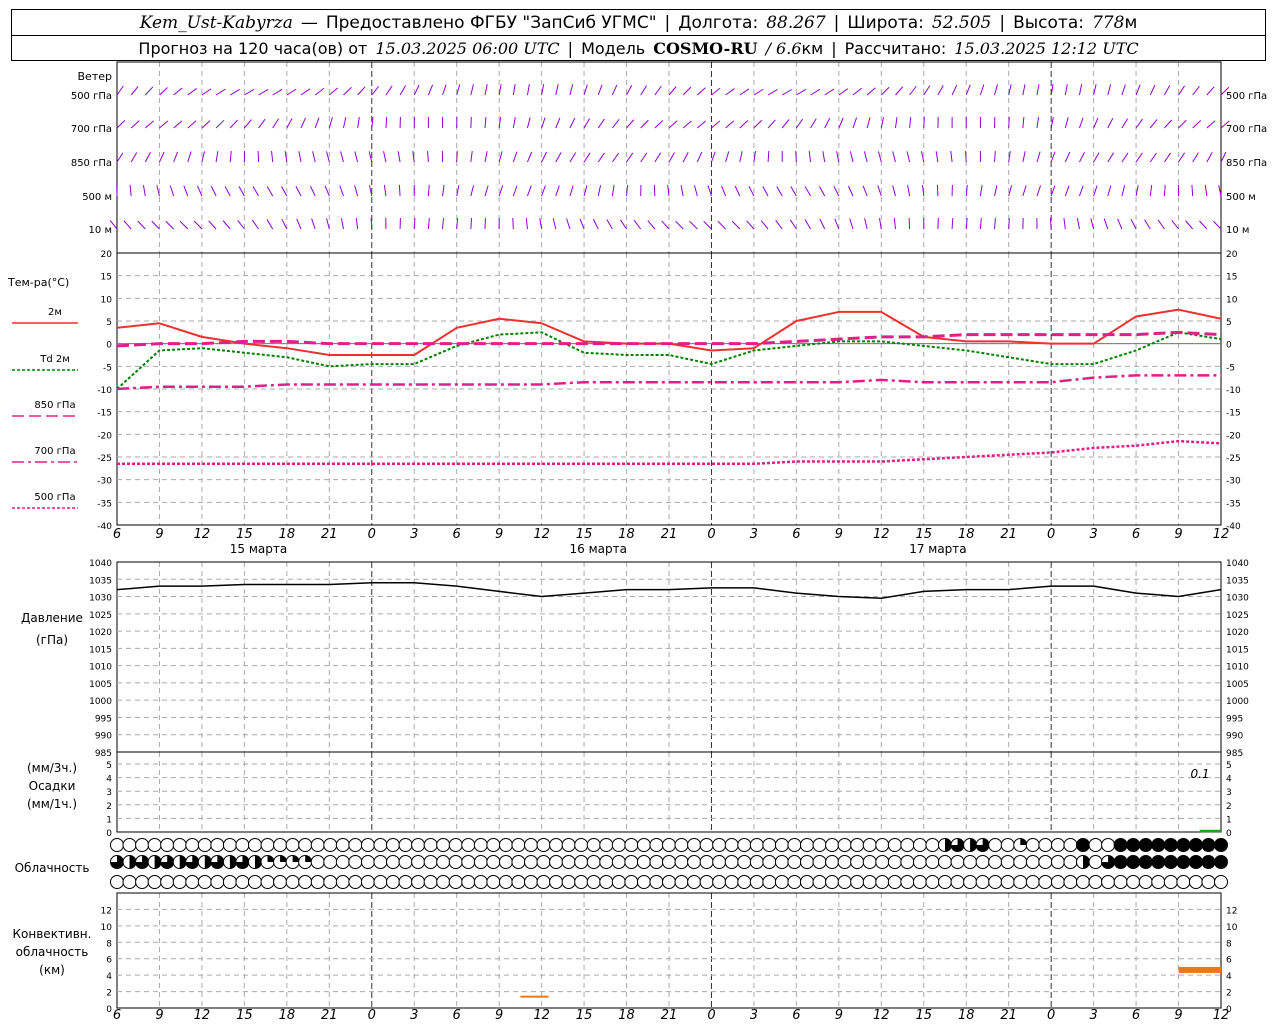  What do you see at coordinates (1246, 96) in the screenshot?
I see `wind-level-label-right: 500 гПа` at bounding box center [1246, 96].